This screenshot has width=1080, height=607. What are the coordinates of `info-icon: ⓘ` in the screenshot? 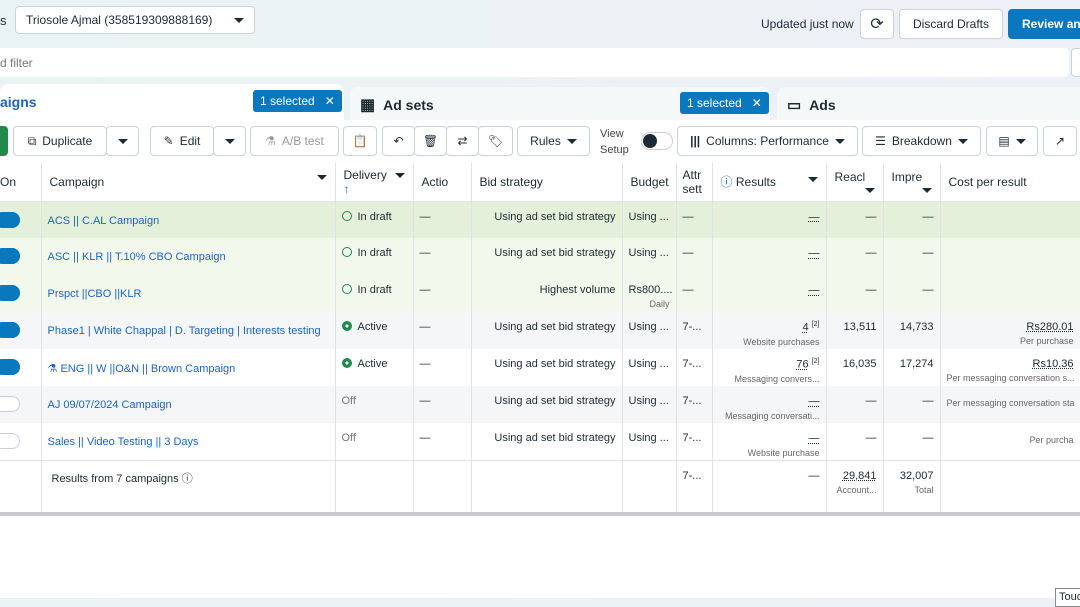 It's located at (187, 479).